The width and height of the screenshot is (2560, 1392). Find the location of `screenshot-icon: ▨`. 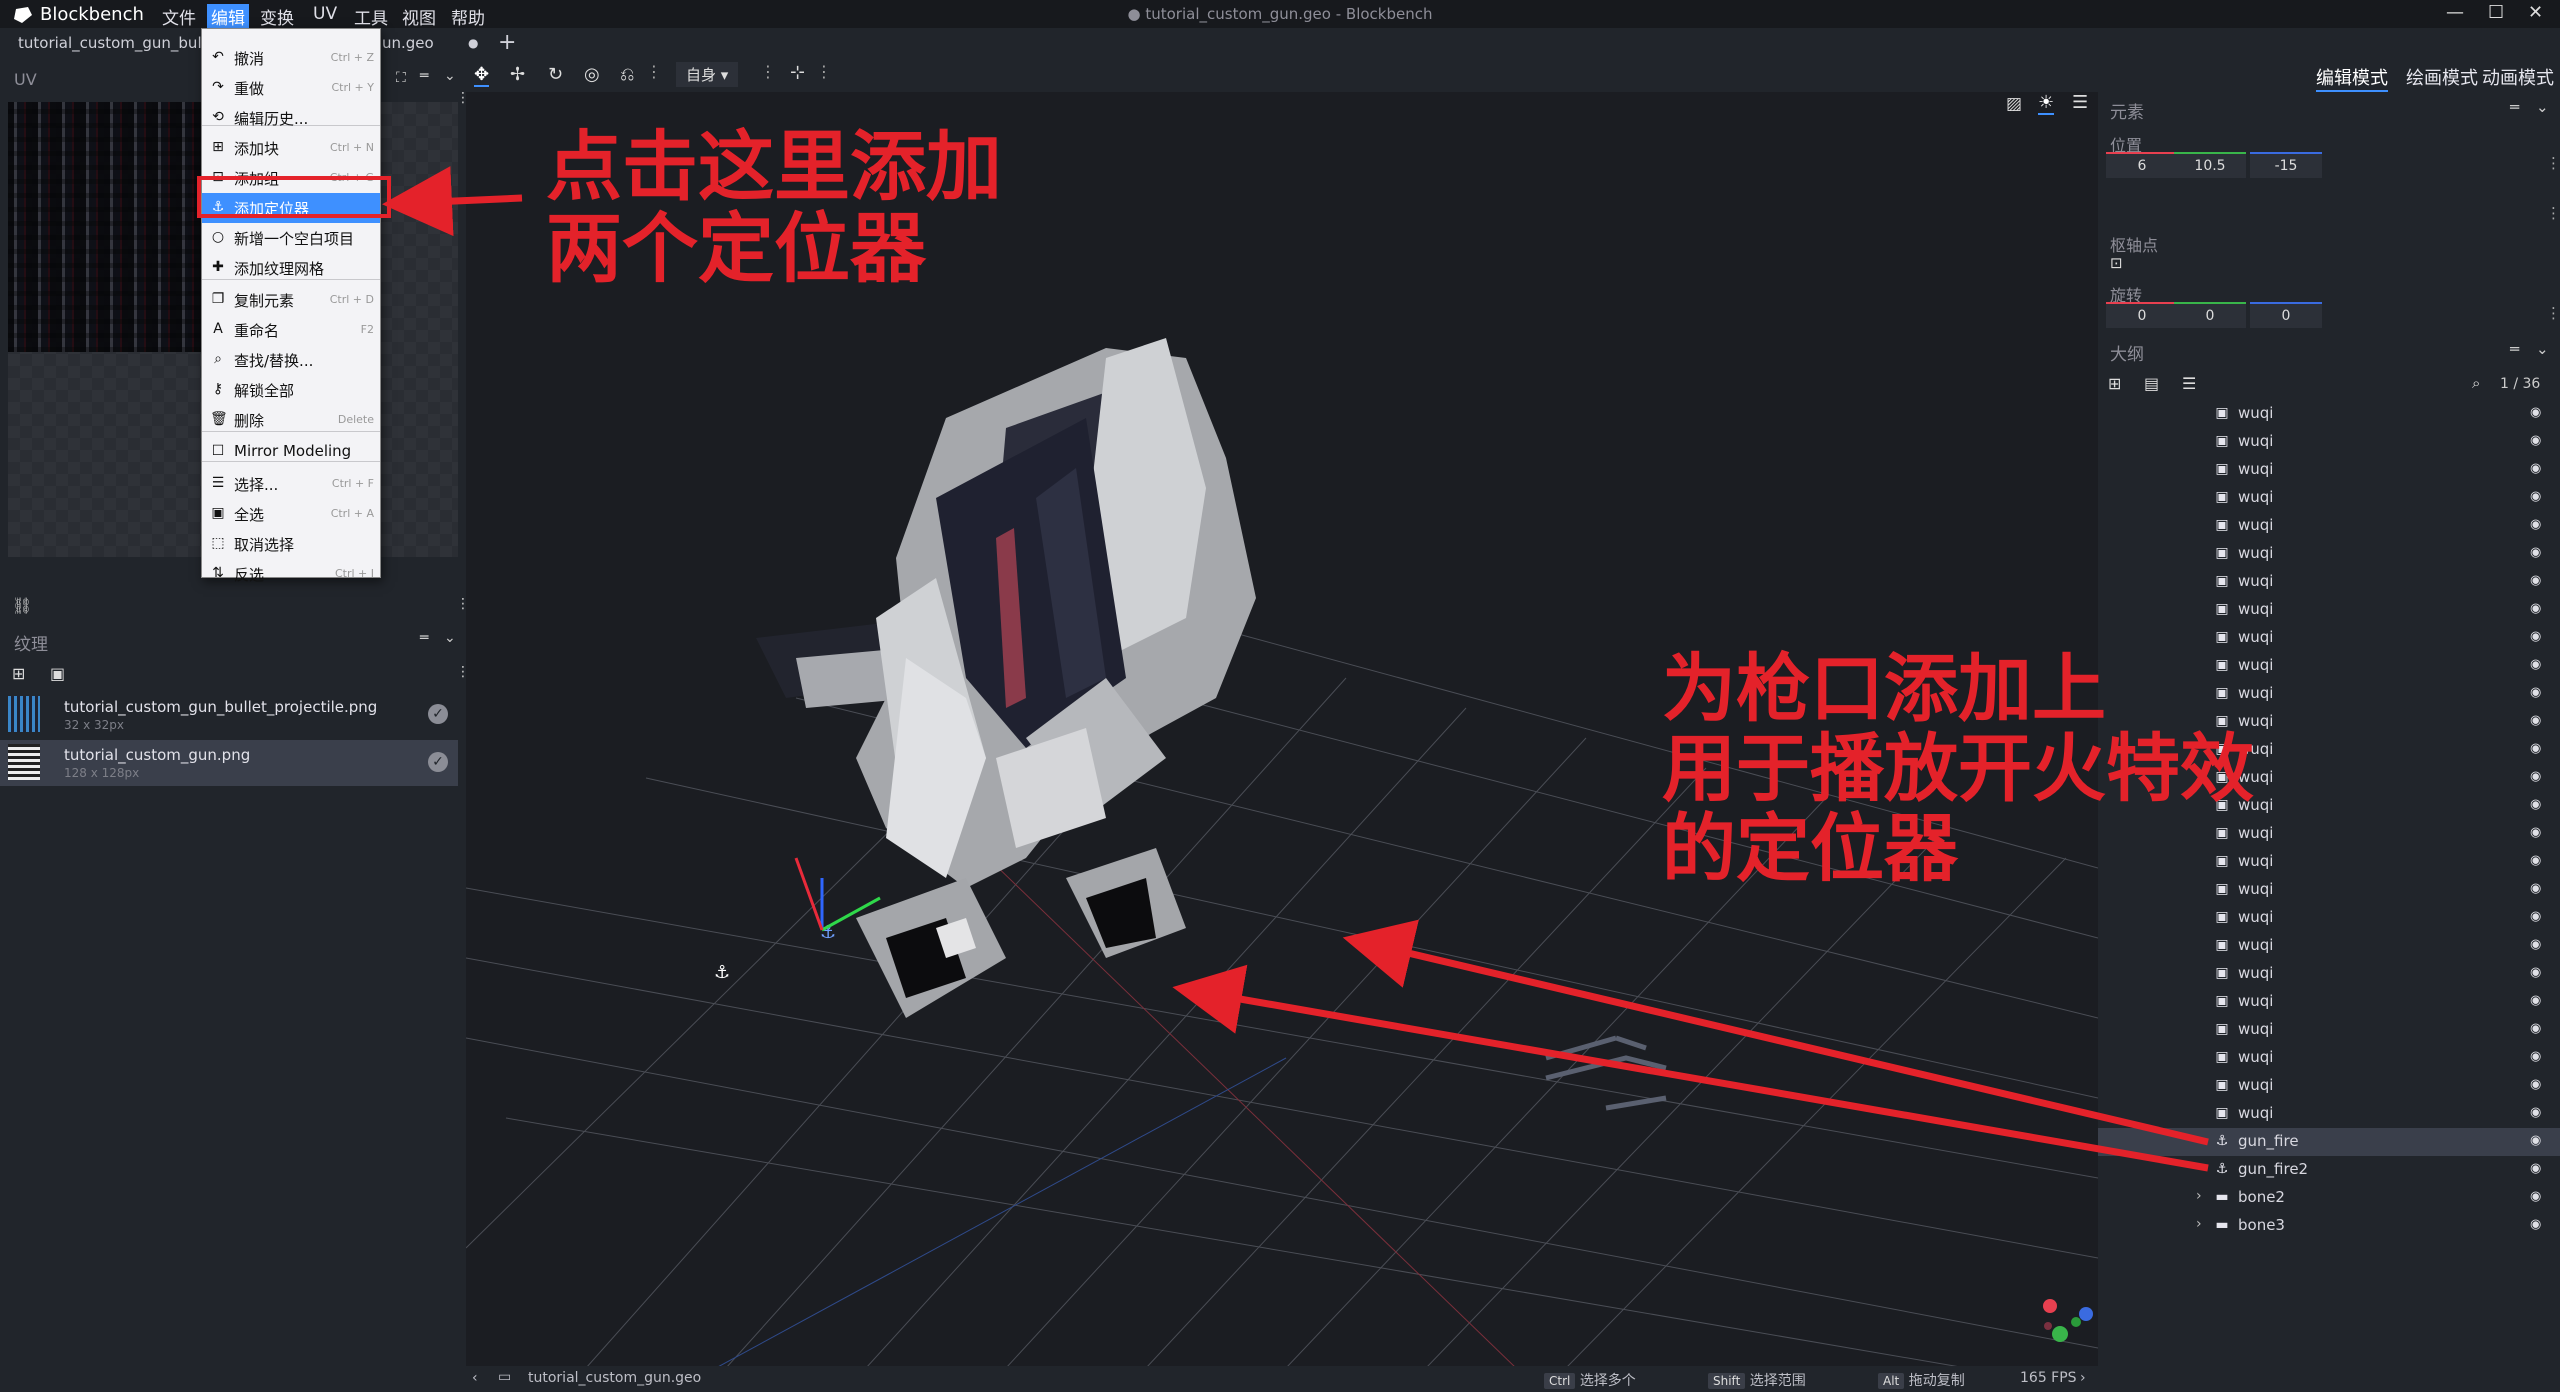

screenshot-icon: ▨ is located at coordinates (2014, 104).